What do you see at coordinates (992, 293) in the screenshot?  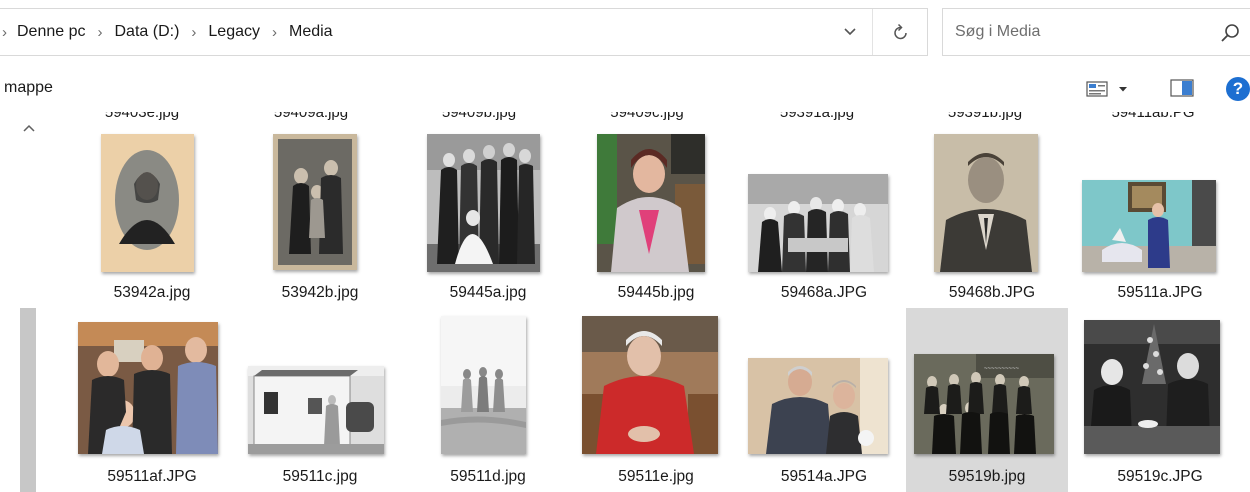 I see `file-name: 59468b.JPG` at bounding box center [992, 293].